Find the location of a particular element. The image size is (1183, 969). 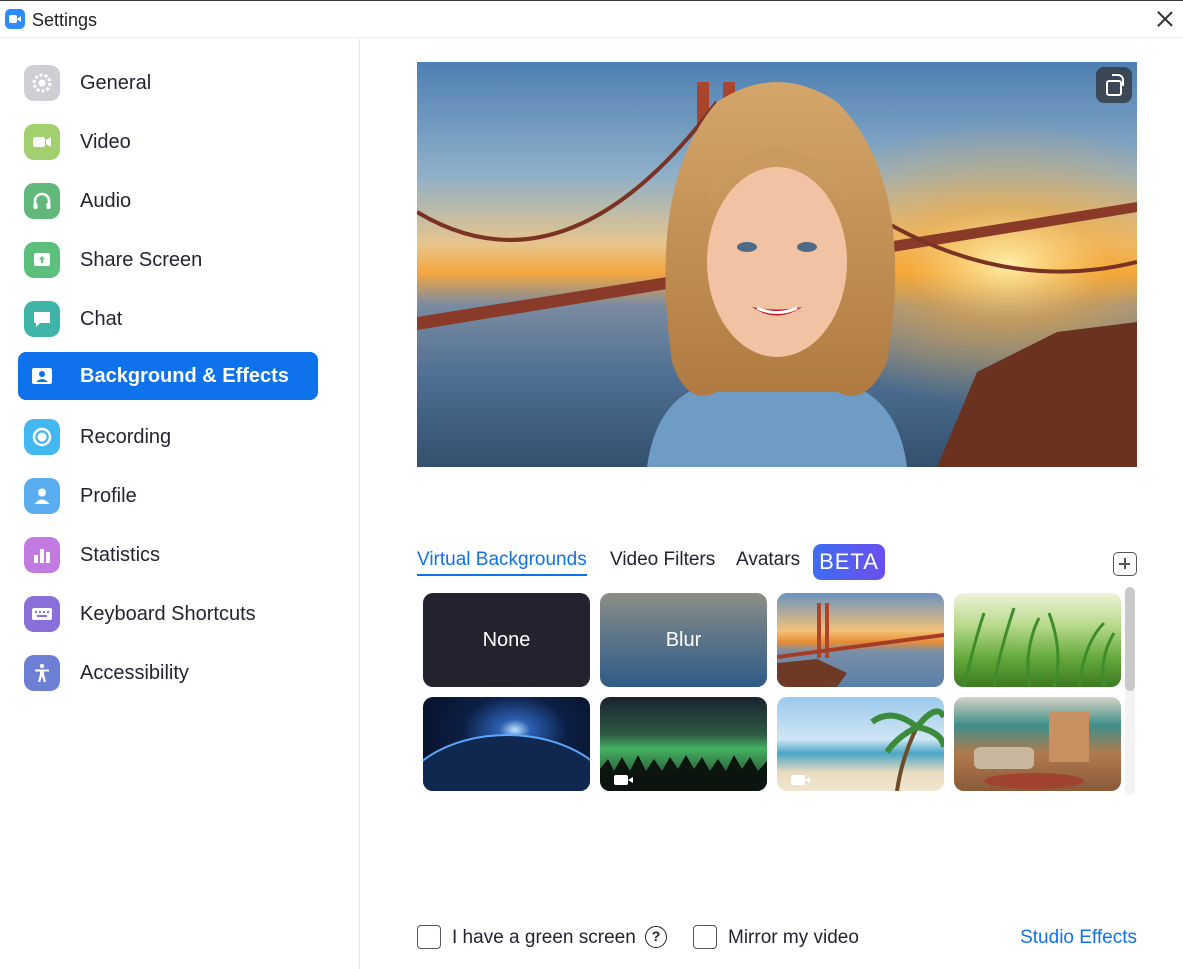

sidebar-item-label: Share Screen is located at coordinates (141, 260).